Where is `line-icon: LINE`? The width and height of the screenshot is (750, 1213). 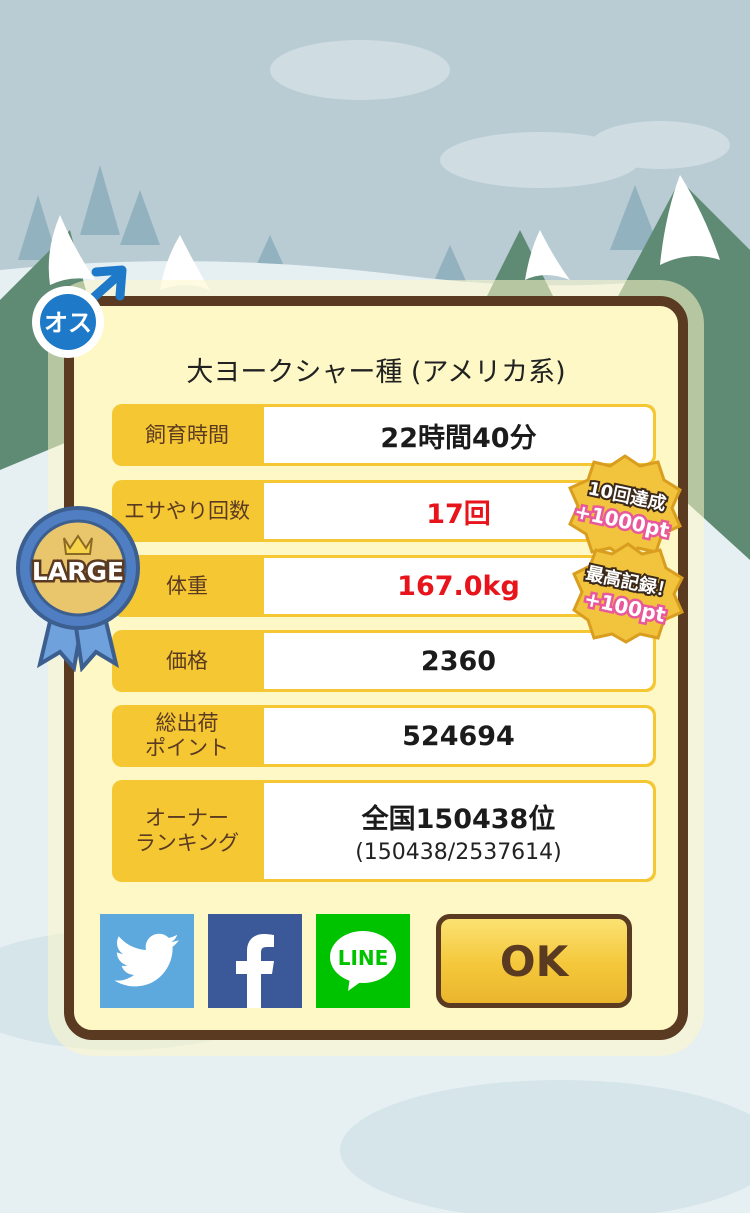
line-icon: LINE is located at coordinates (363, 961).